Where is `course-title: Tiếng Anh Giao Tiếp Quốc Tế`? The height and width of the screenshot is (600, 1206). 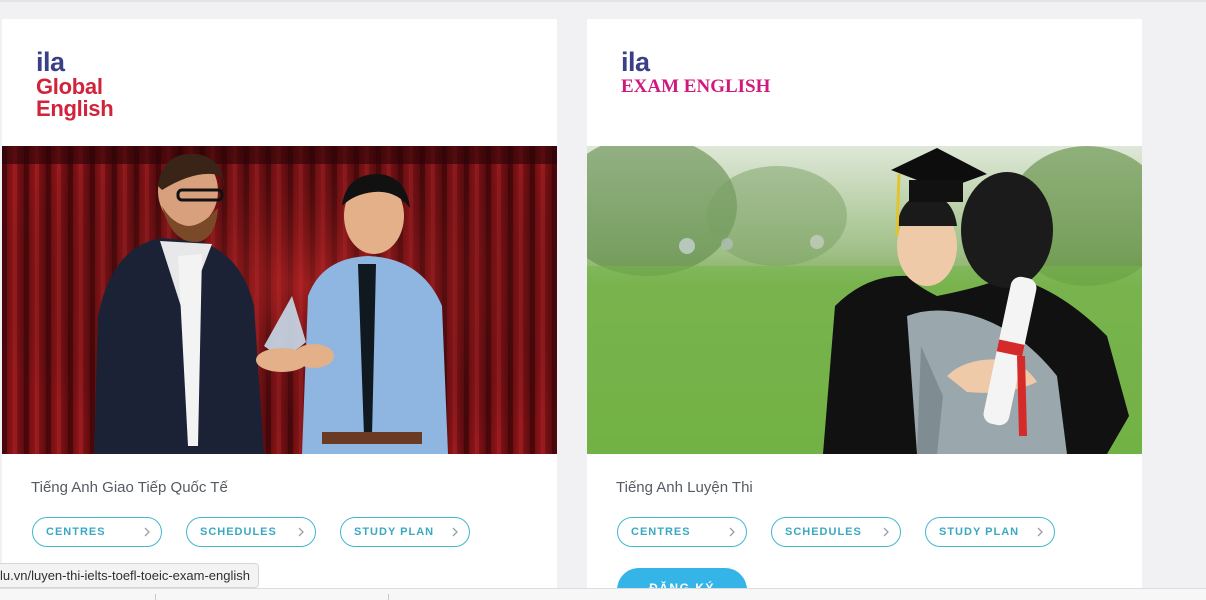 course-title: Tiếng Anh Giao Tiếp Quốc Tế is located at coordinates (129, 487).